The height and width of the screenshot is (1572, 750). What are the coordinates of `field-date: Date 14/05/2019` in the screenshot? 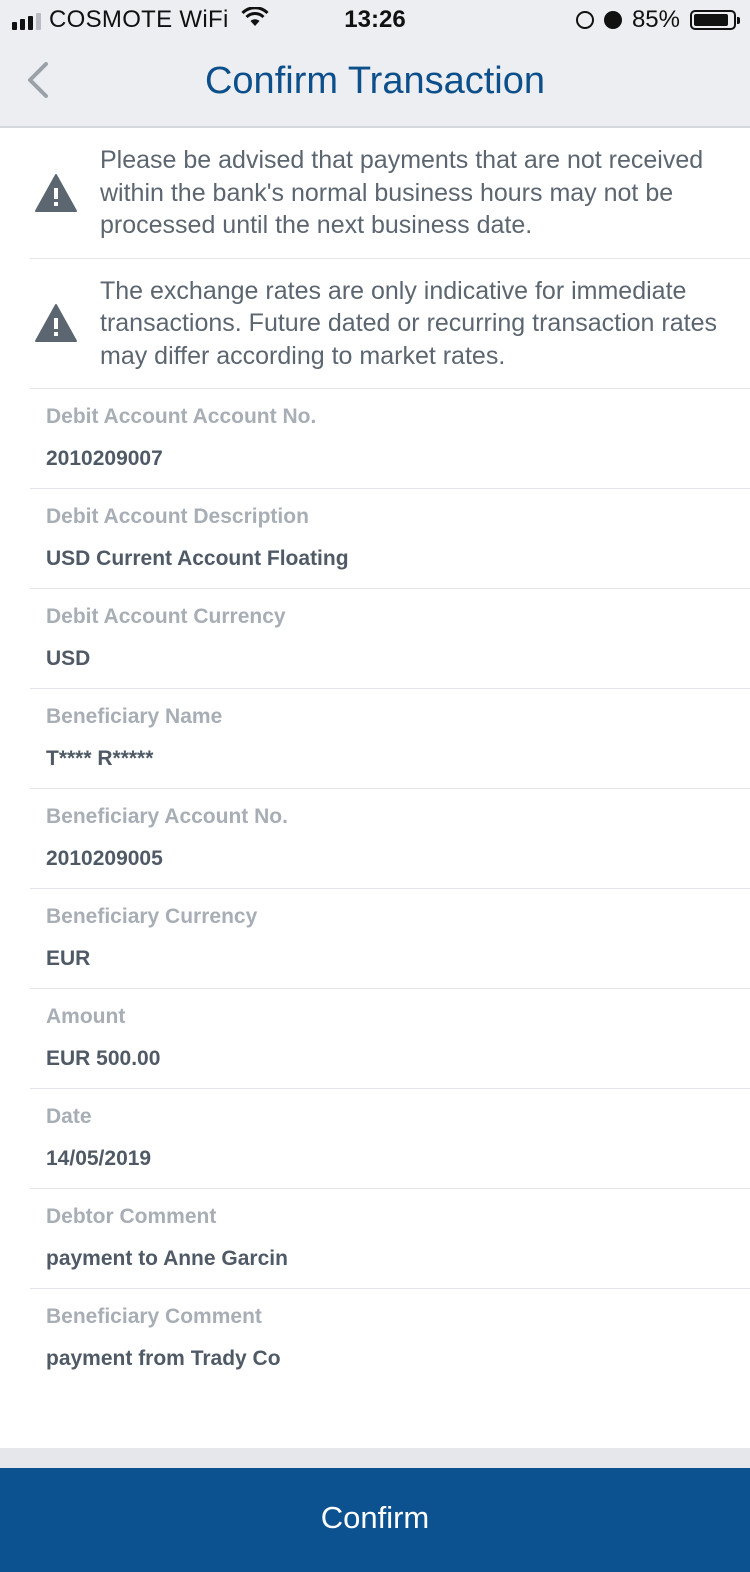 It's located at (390, 1139).